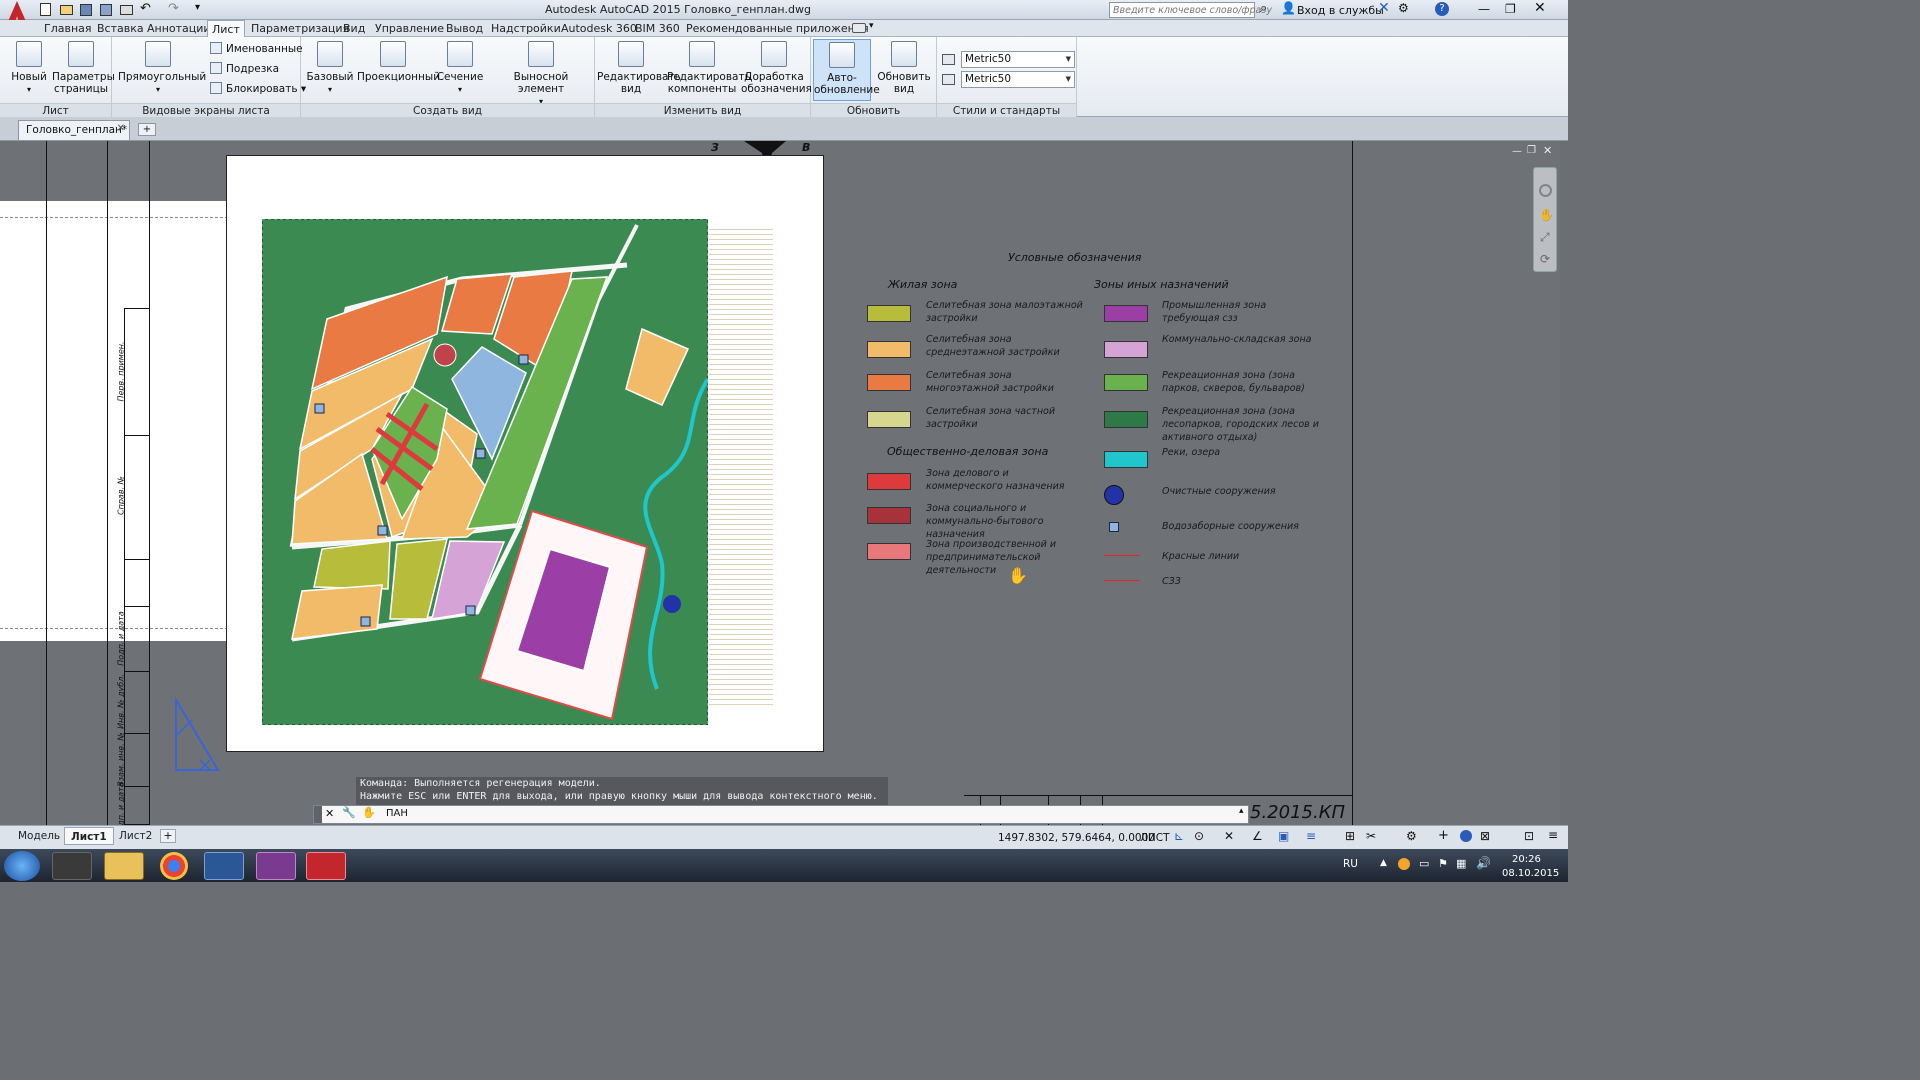  I want to click on new-layout-button: Новый ▾, so click(29, 70).